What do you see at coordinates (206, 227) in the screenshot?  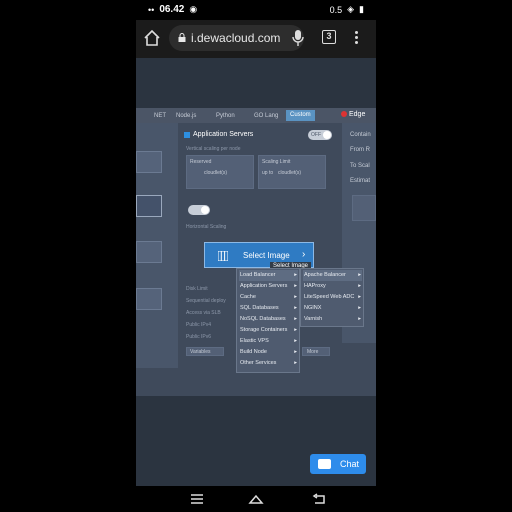 I see `horizontal-label: Horizontal Scaling` at bounding box center [206, 227].